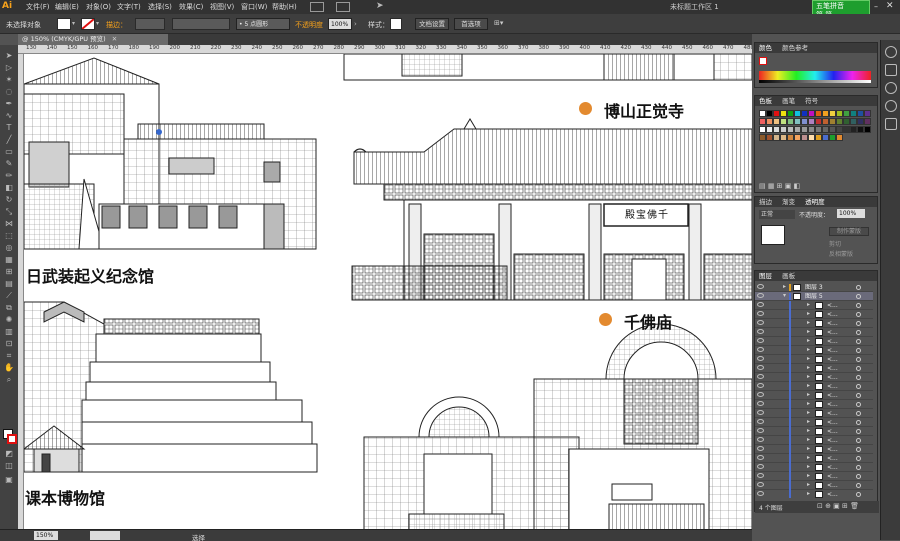  What do you see at coordinates (815, 81) in the screenshot?
I see `grayscale-bar` at bounding box center [815, 81].